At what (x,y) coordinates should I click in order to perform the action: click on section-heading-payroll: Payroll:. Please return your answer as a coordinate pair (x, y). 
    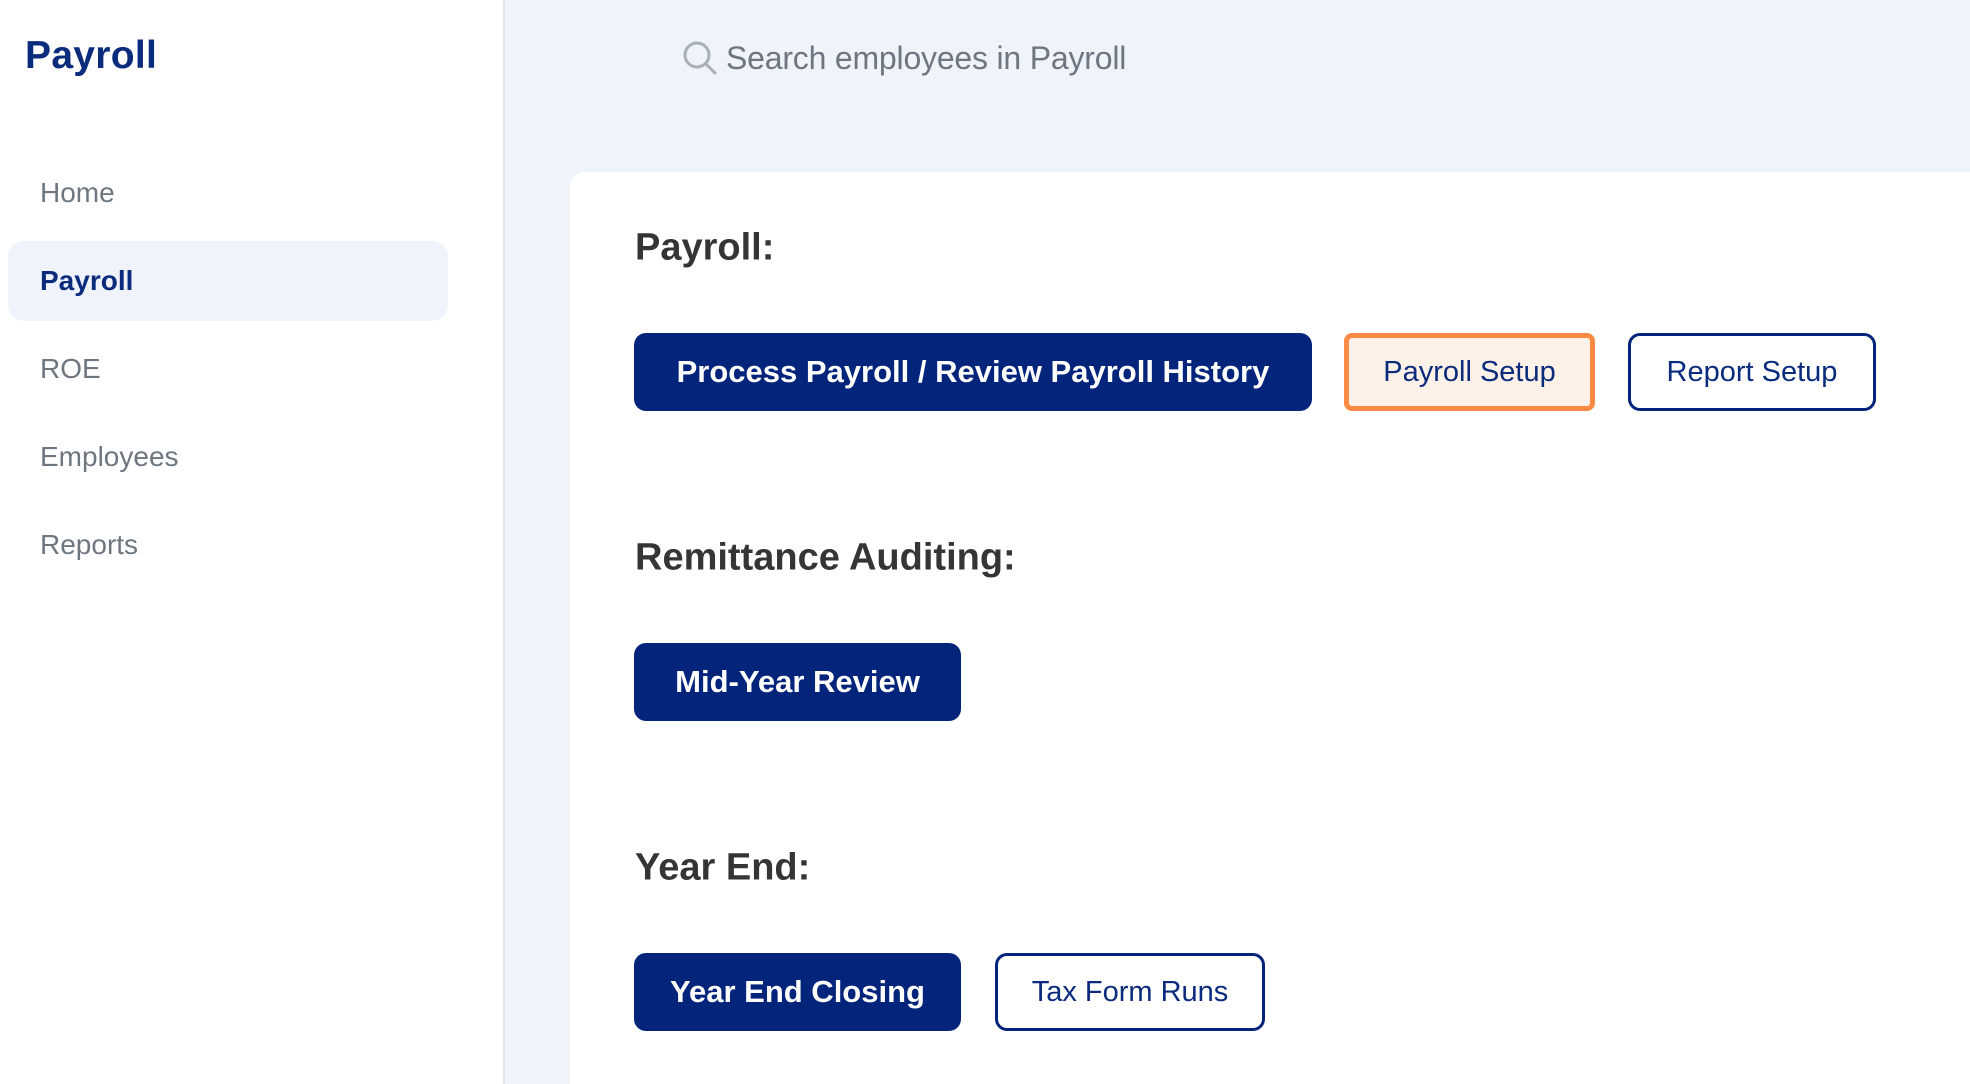
    Looking at the image, I should click on (705, 247).